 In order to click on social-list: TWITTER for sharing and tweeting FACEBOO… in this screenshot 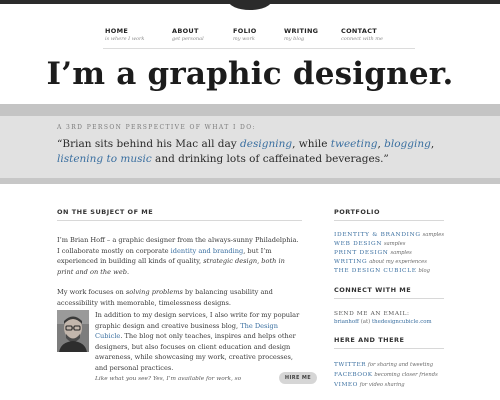, I will do `click(389, 375)`.